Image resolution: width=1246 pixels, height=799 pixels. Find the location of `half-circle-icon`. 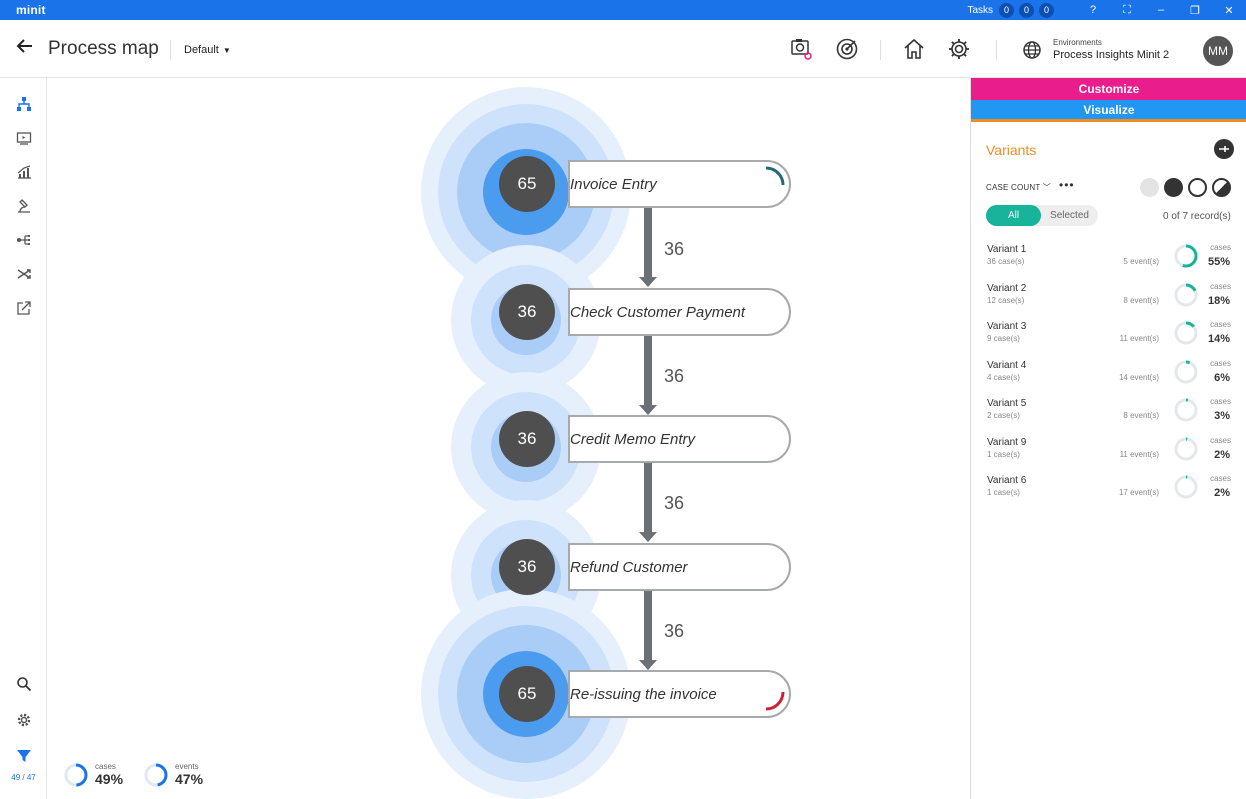

half-circle-icon is located at coordinates (1221, 187).